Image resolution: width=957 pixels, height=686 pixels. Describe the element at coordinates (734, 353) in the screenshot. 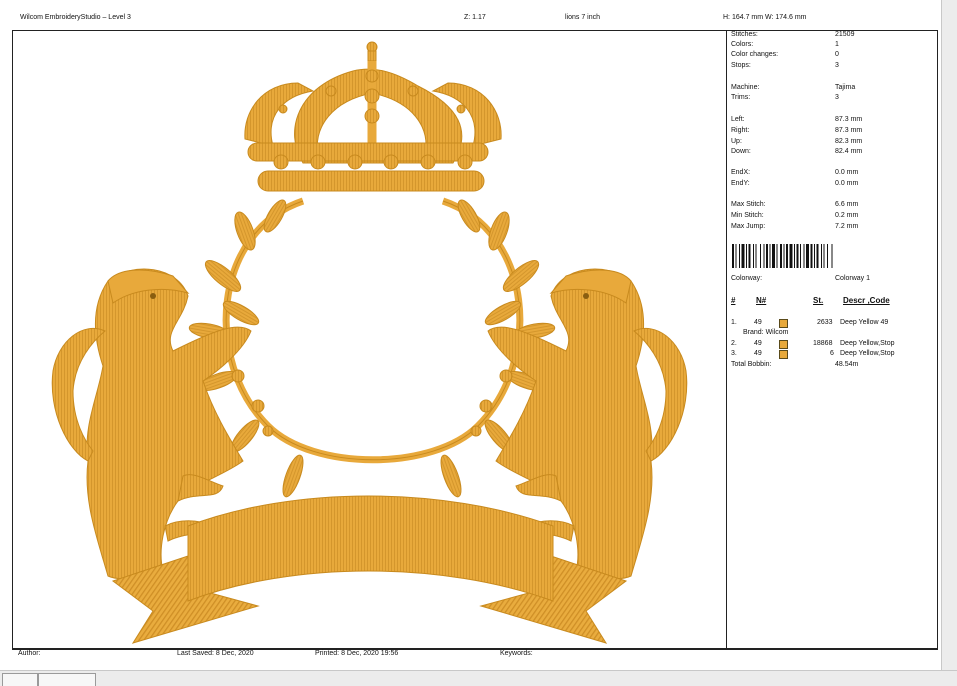

I see `row-index: 3.` at that location.